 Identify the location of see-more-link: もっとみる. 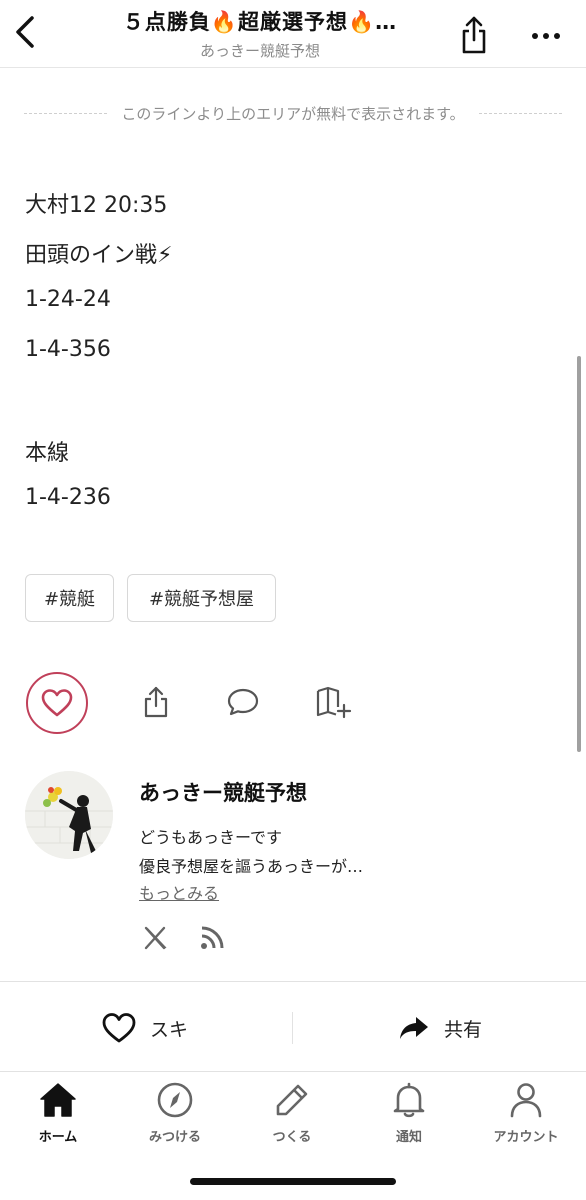
(179, 892).